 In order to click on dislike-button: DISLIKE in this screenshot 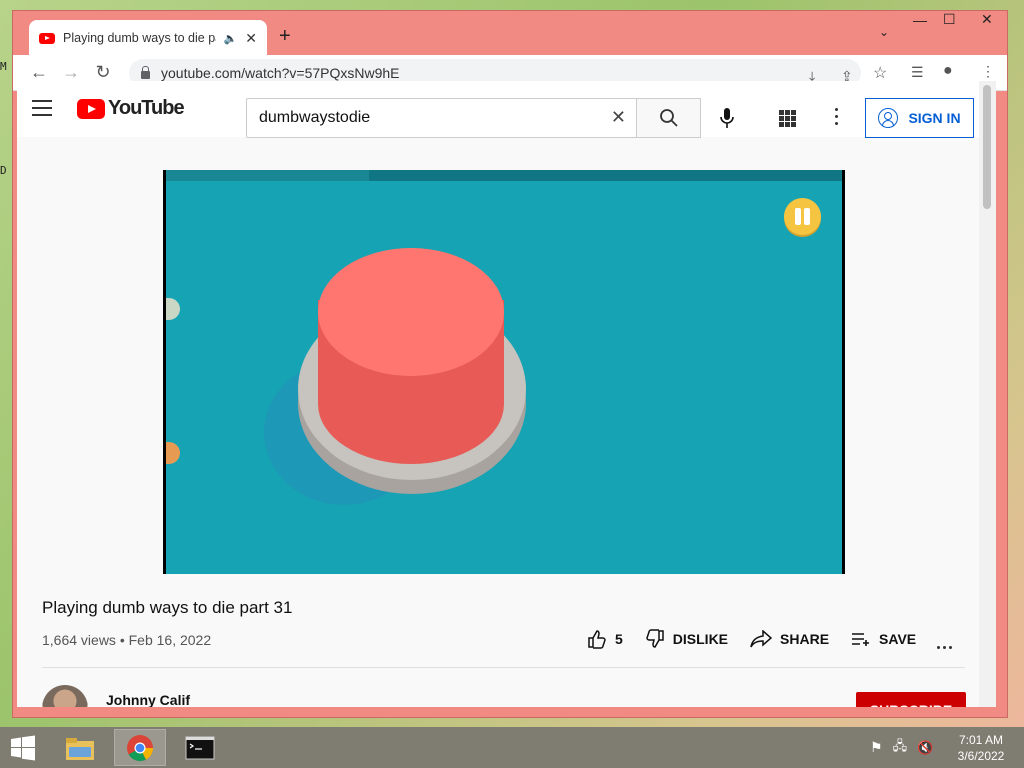, I will do `click(686, 639)`.